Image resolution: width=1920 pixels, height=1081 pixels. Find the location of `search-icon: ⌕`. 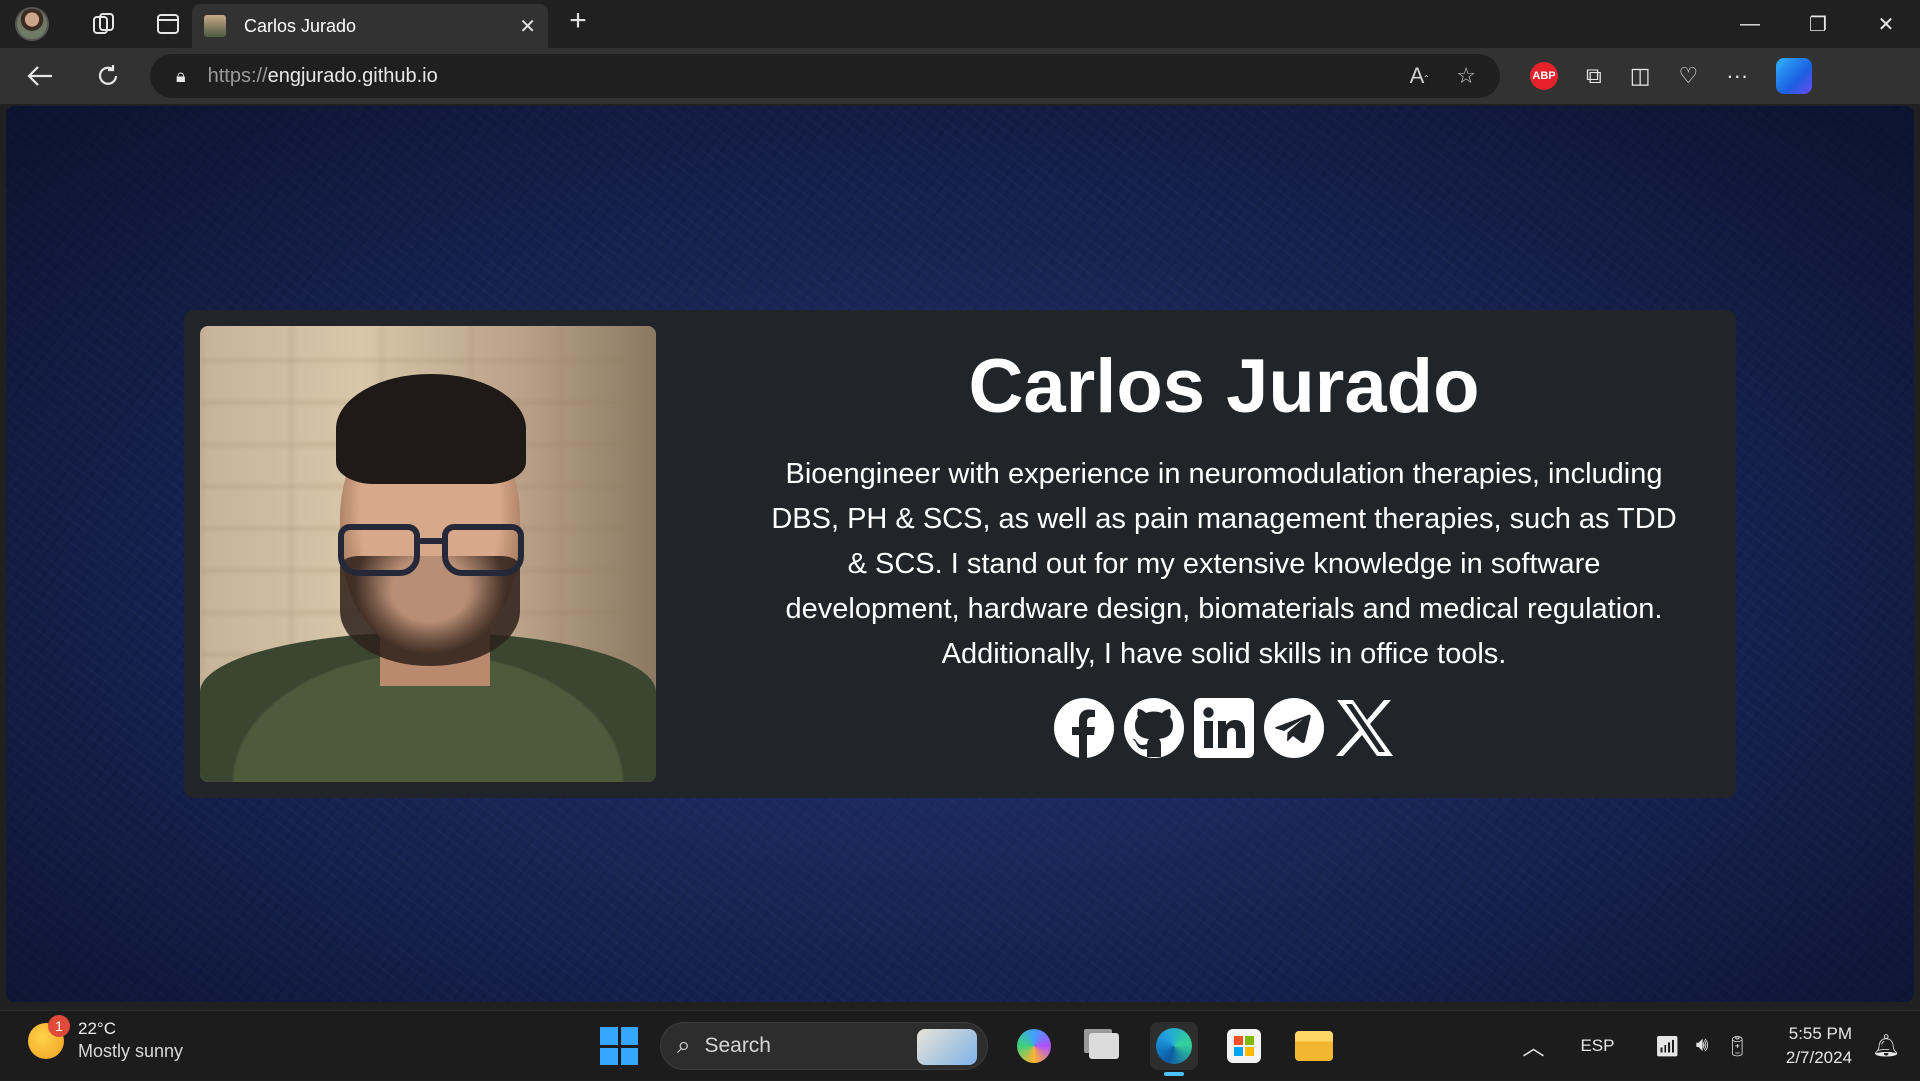

search-icon: ⌕ is located at coordinates (684, 1045).